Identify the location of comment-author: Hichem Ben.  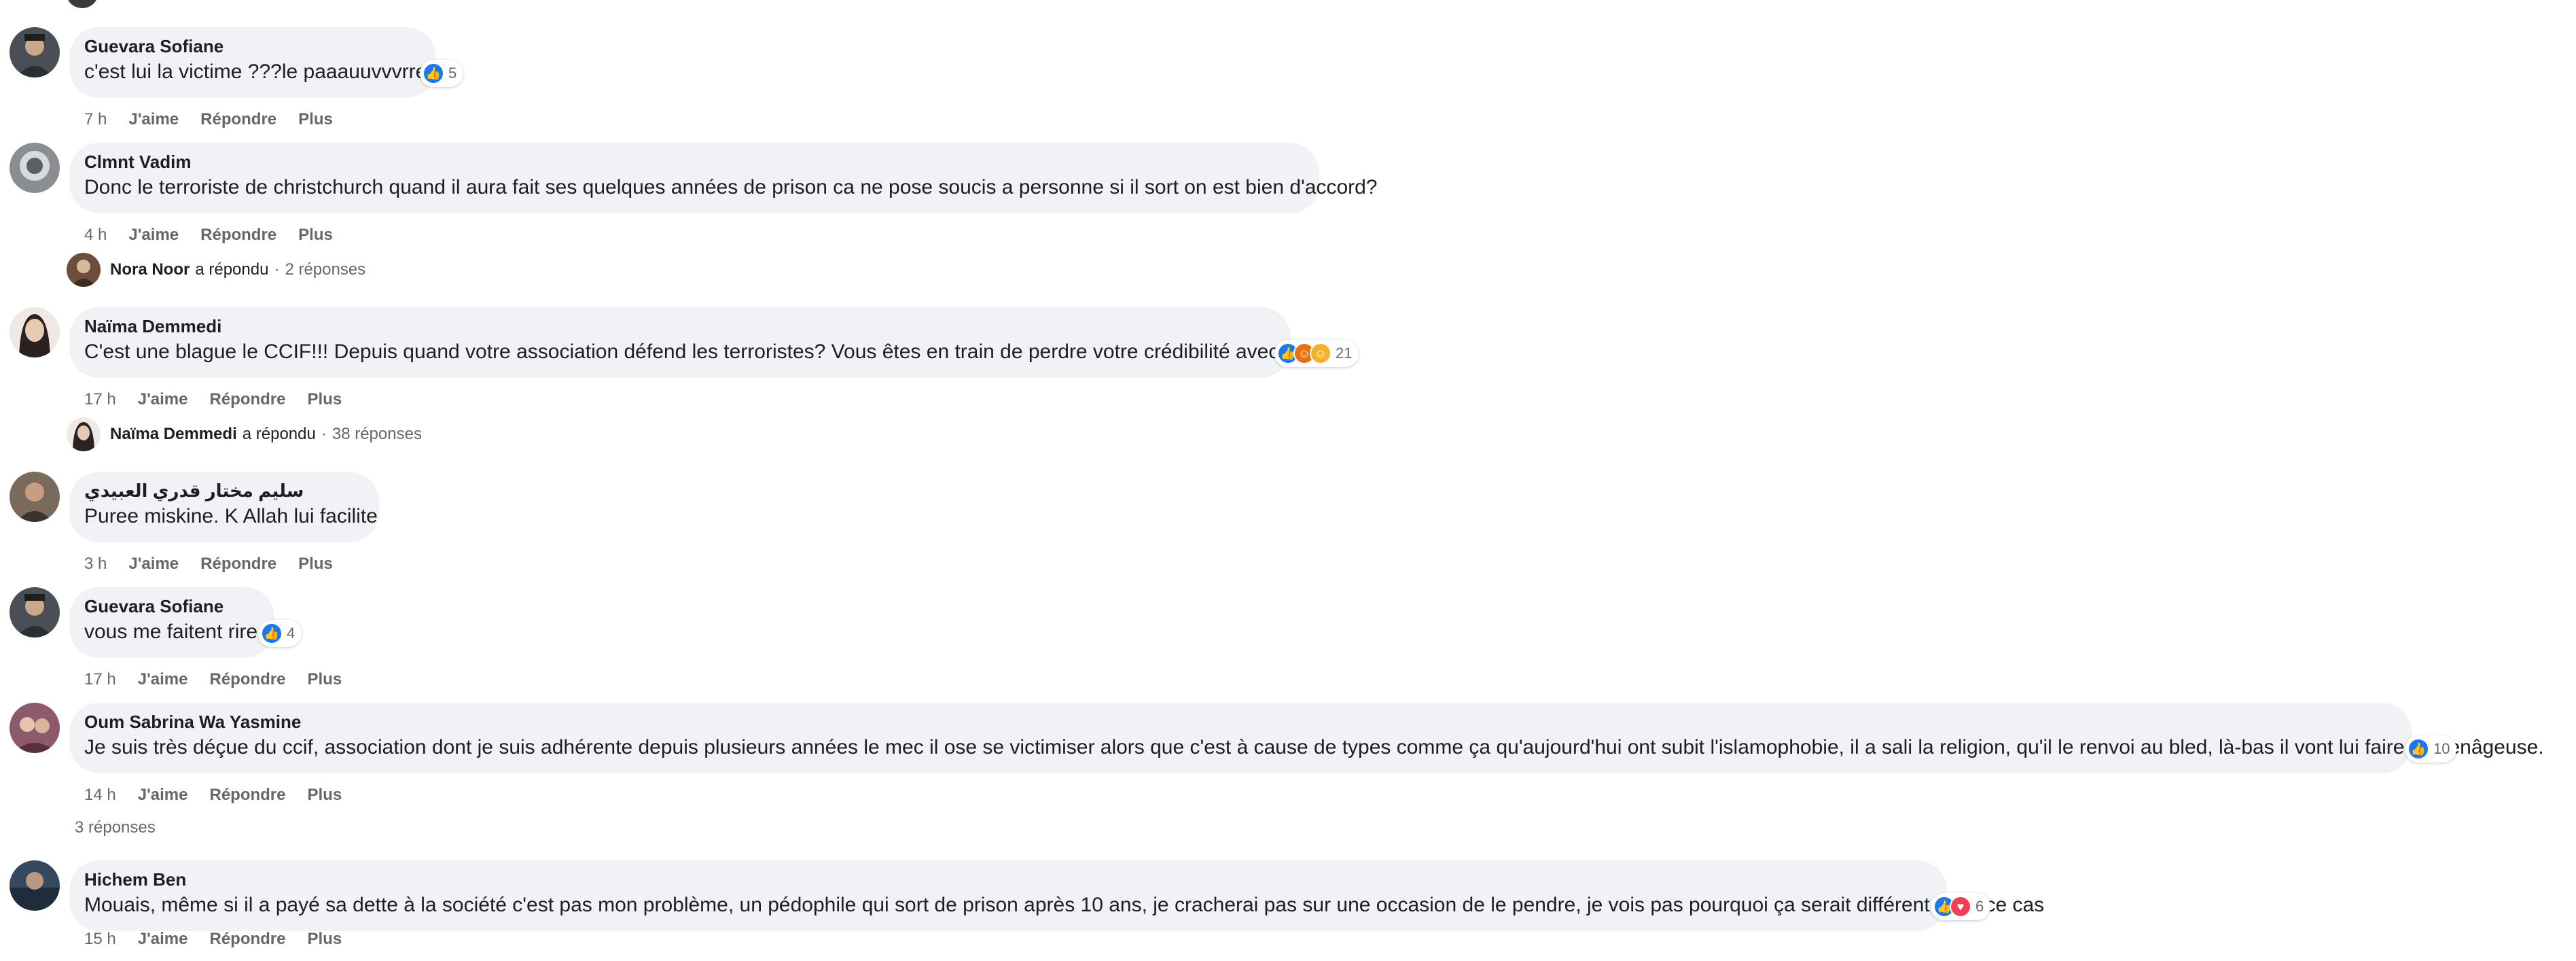
(1008, 879).